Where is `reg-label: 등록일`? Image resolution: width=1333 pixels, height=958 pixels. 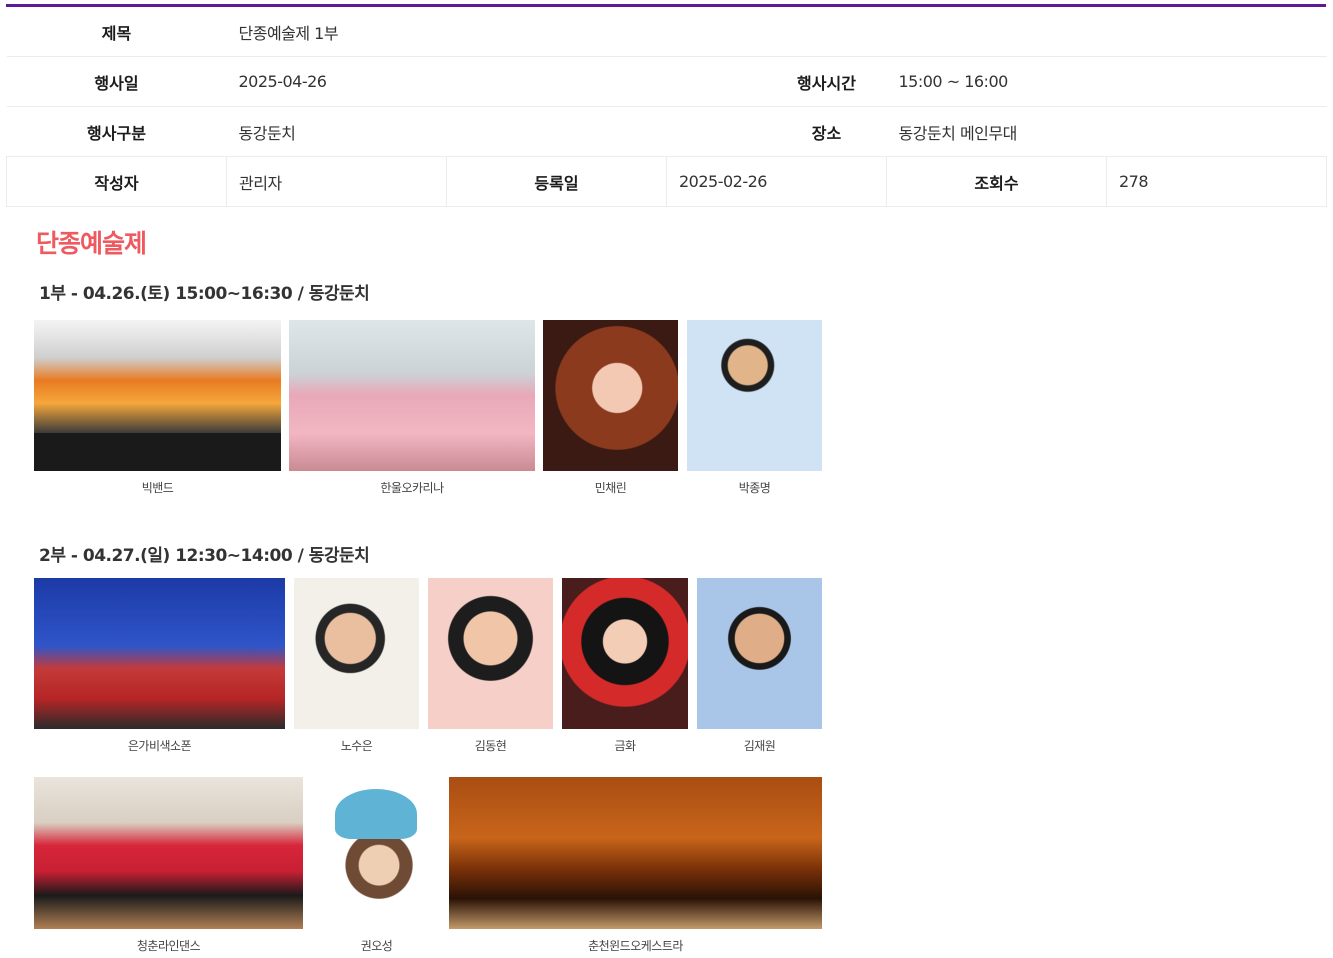
reg-label: 등록일 is located at coordinates (556, 181).